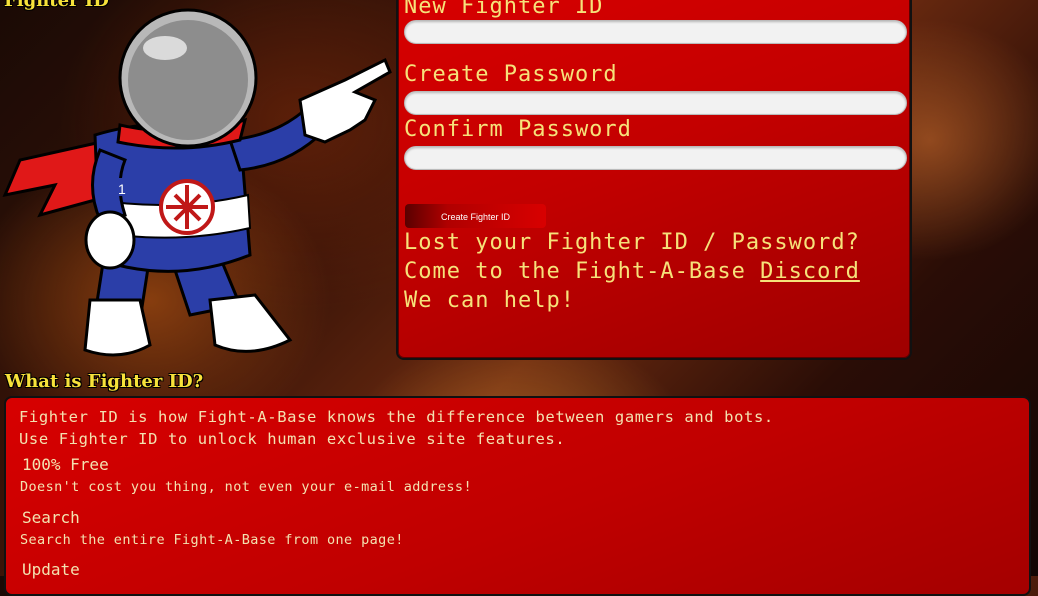 This screenshot has height=596, width=1038. What do you see at coordinates (655, 103) in the screenshot?
I see `create-password-input` at bounding box center [655, 103].